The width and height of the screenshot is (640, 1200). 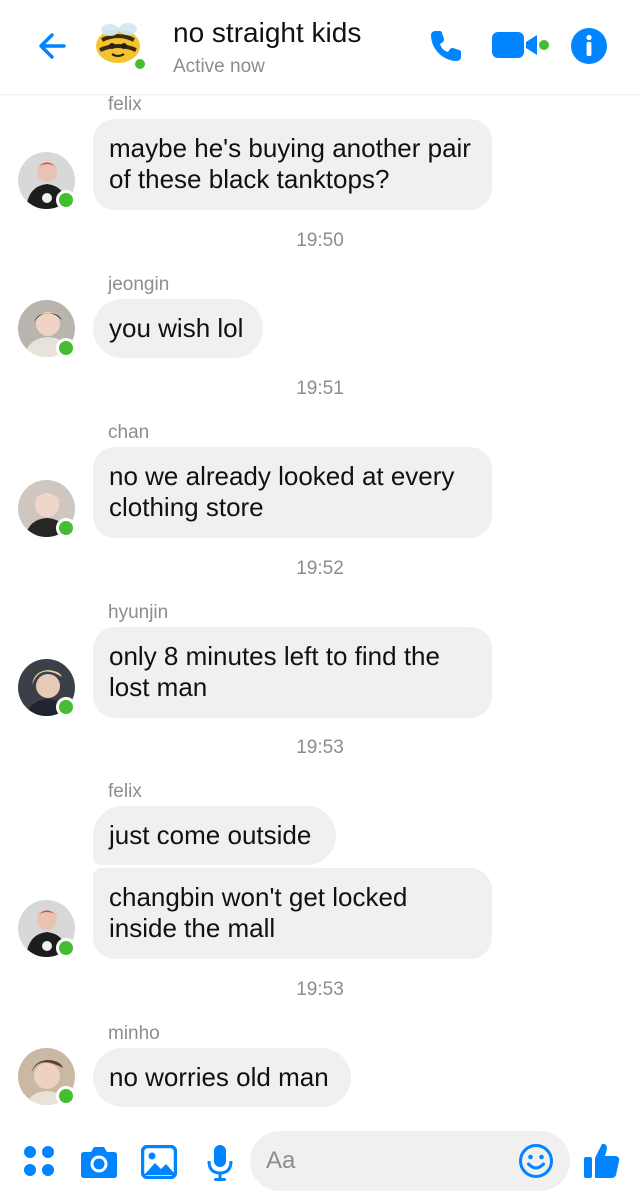 What do you see at coordinates (292, 672) in the screenshot?
I see `message-bubble: only 8 minutes left to find the lost man` at bounding box center [292, 672].